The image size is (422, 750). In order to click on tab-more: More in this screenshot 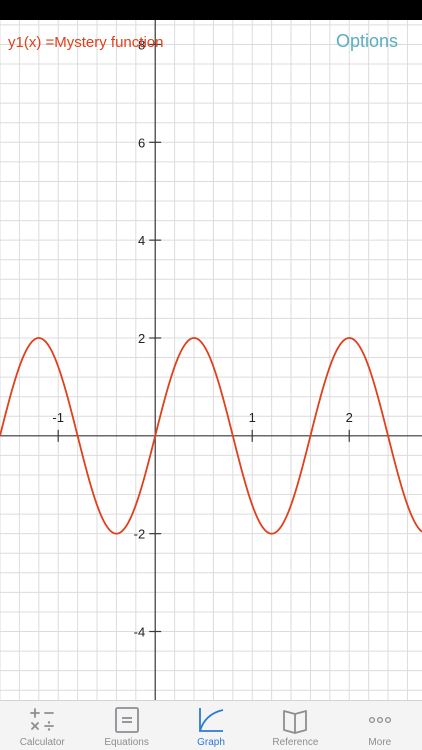, I will do `click(380, 725)`.